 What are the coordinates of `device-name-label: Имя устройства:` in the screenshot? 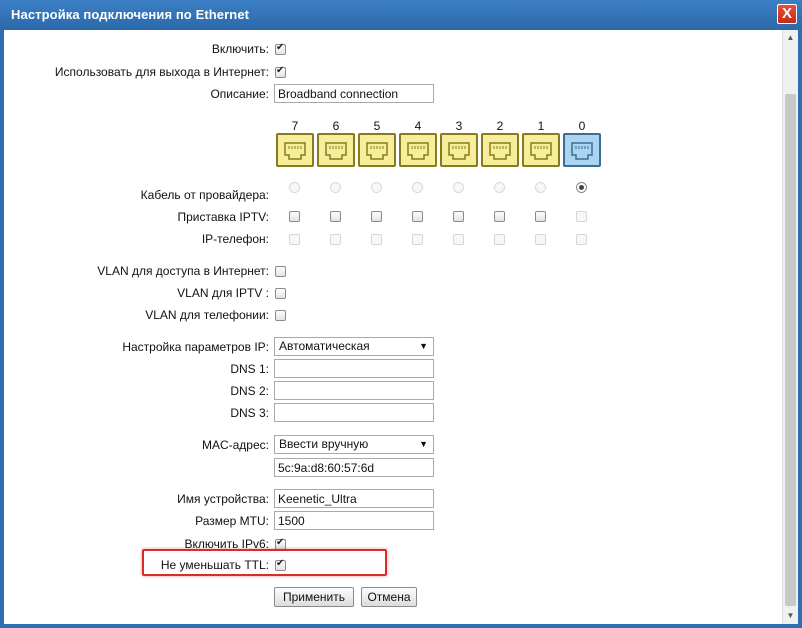 It's located at (223, 499).